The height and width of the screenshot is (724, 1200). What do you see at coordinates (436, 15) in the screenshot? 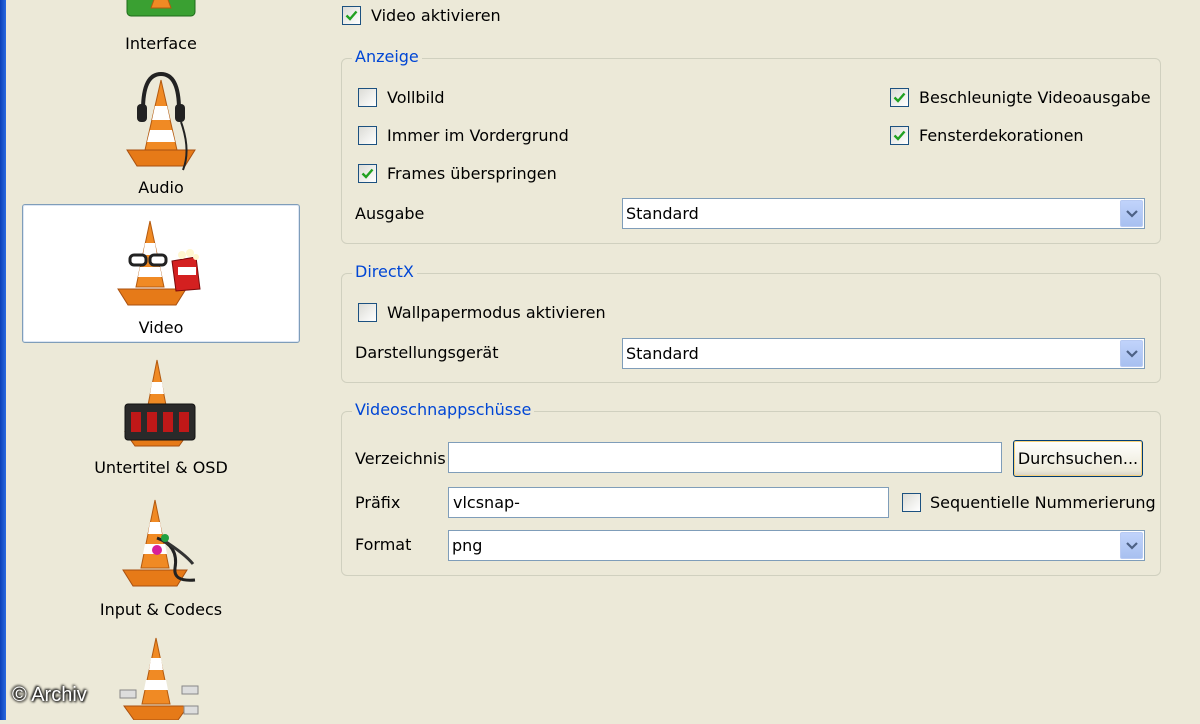
I see `video-enable-label: Video aktivieren` at bounding box center [436, 15].